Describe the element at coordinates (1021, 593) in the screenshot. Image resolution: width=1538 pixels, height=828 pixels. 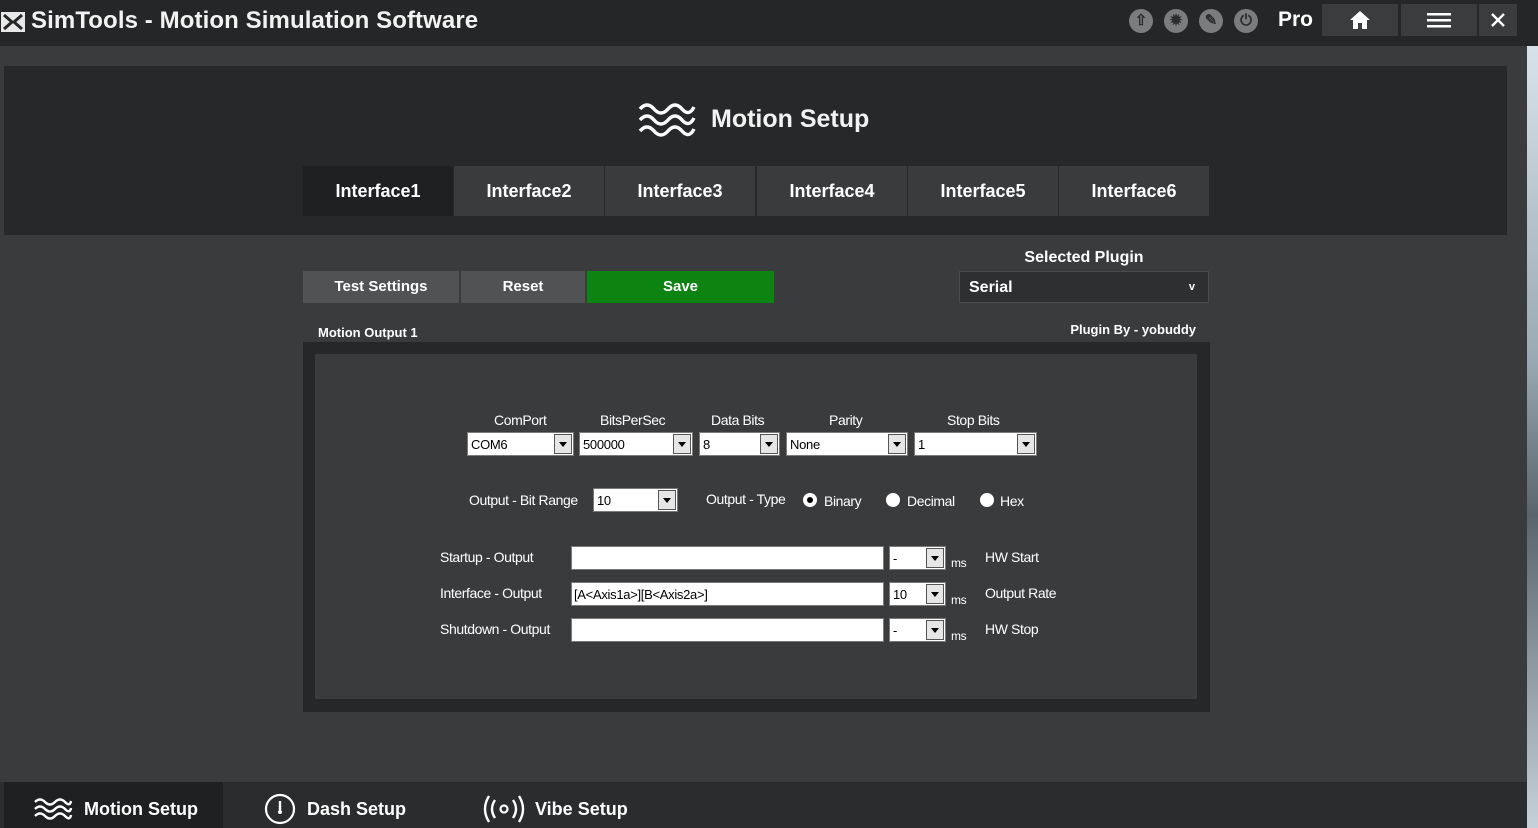
I see `output-rate-label: Output Rate` at that location.